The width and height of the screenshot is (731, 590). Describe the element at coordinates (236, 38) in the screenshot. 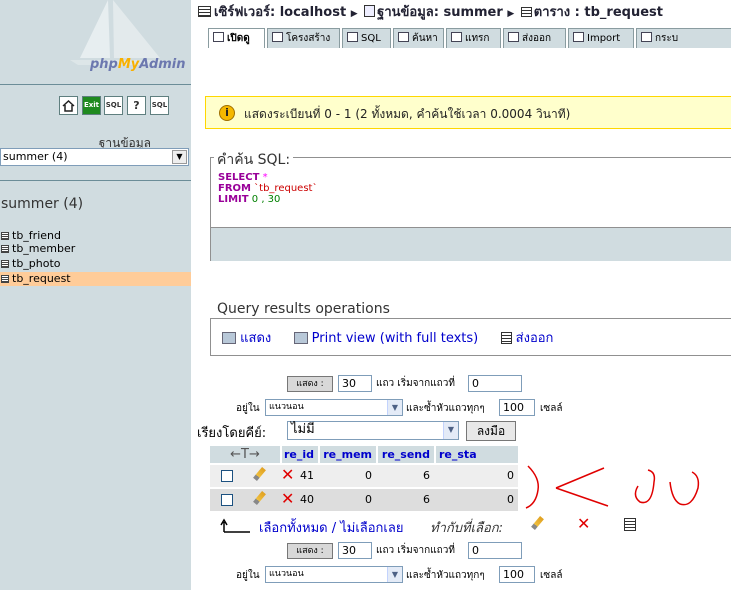

I see `tab-browse: เปิดดู` at that location.